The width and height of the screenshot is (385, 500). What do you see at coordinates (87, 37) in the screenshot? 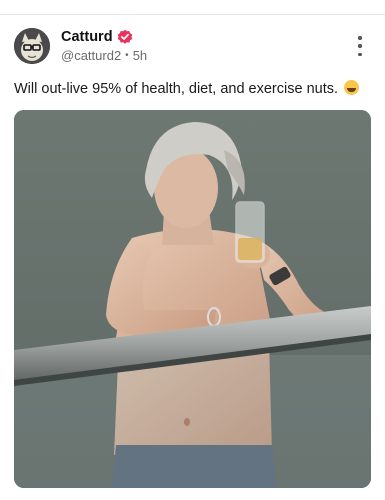
I see `author-name: Catturd` at bounding box center [87, 37].